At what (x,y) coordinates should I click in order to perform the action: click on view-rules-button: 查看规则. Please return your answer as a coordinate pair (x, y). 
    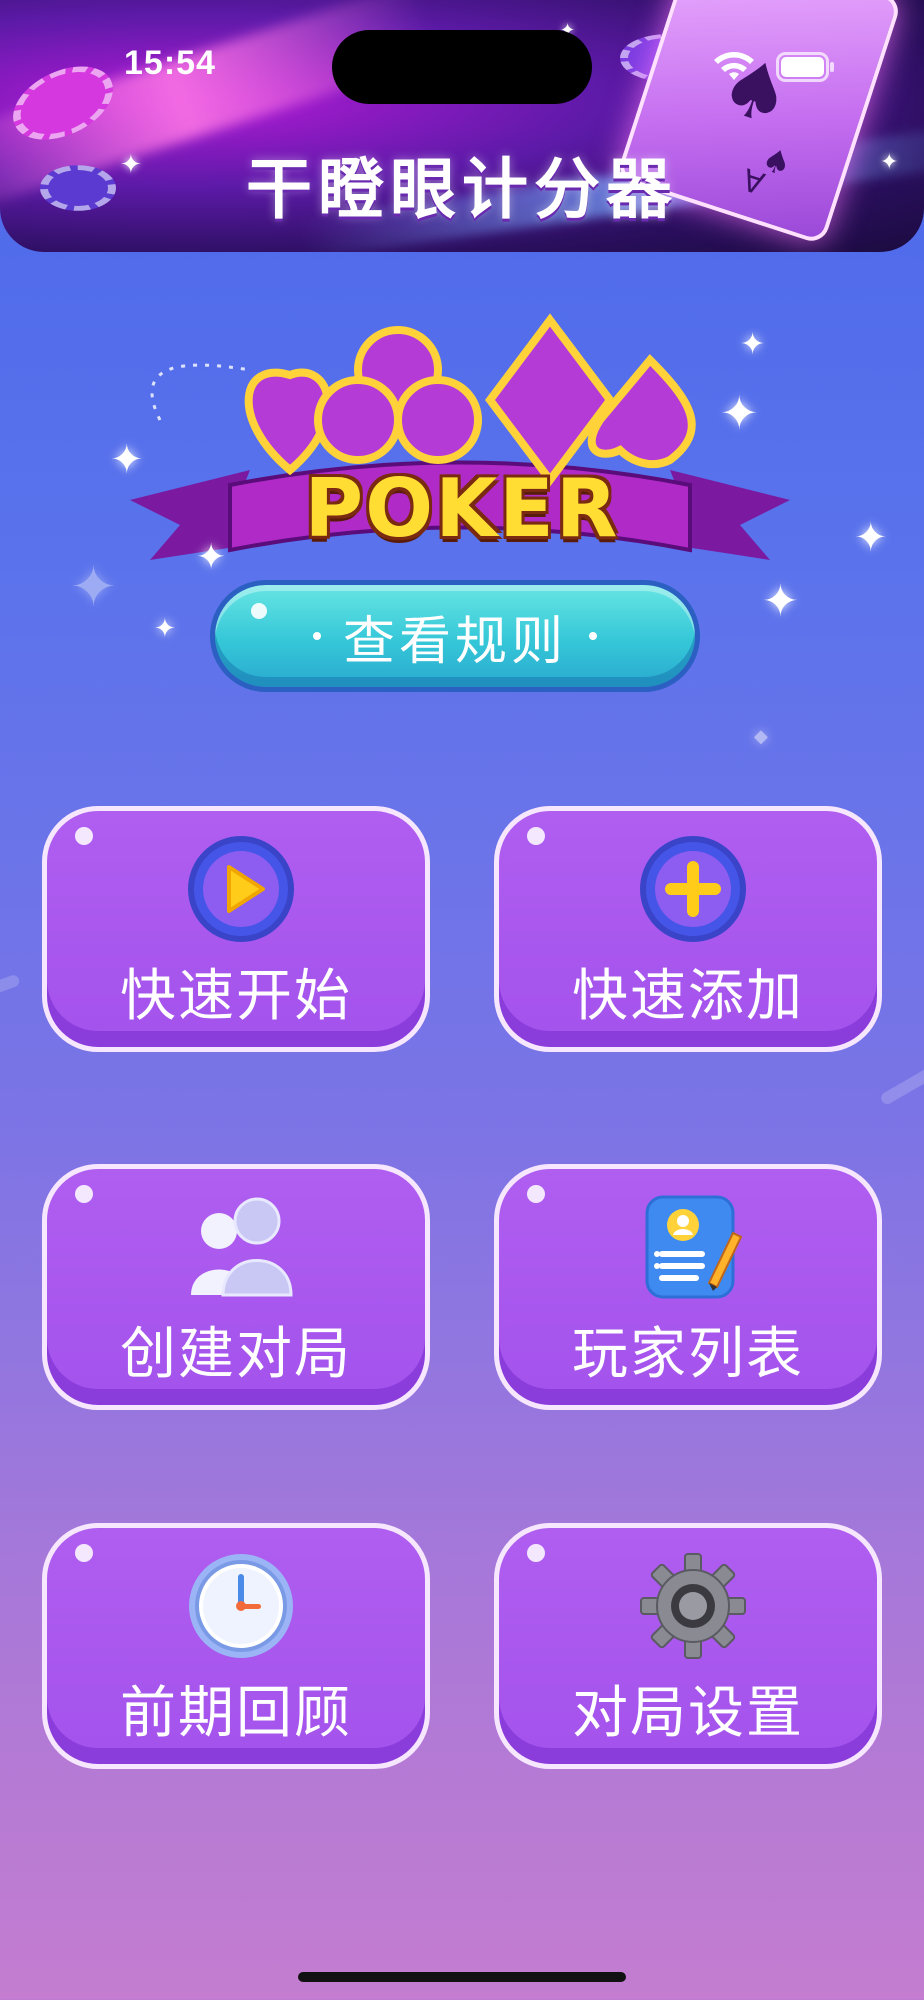
    Looking at the image, I should click on (455, 636).